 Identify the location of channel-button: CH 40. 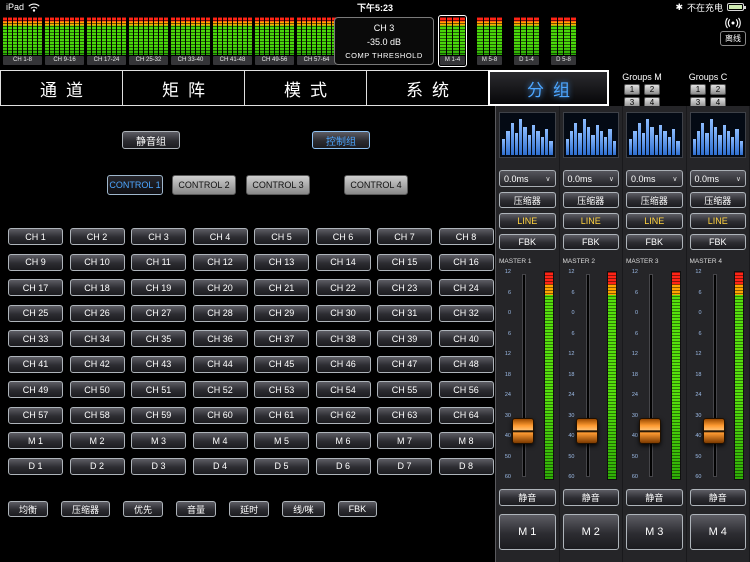
(466, 338).